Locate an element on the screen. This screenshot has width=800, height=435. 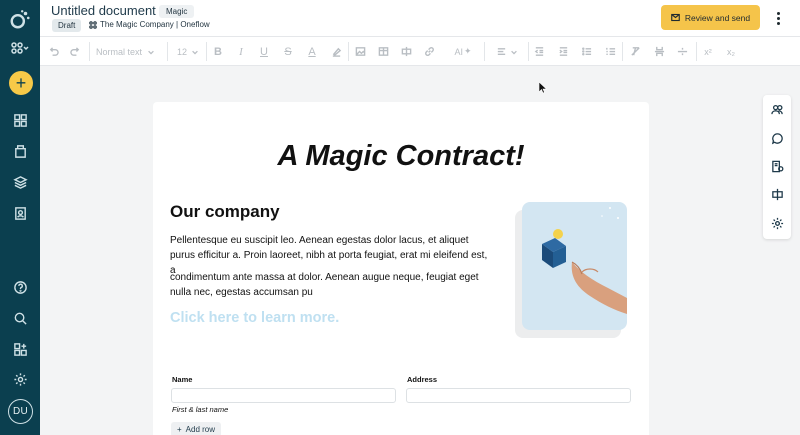
clear-formatting-icon is located at coordinates (635, 51).